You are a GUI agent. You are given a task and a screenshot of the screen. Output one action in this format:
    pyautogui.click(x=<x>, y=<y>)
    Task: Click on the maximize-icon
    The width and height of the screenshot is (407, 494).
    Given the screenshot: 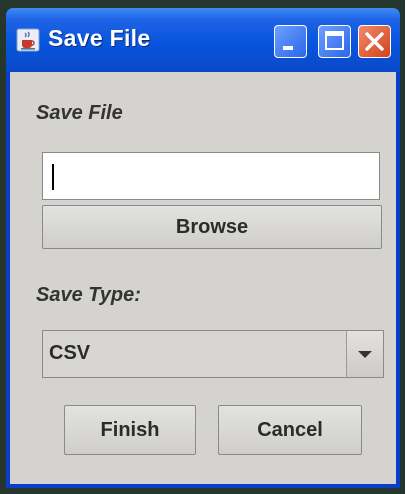 What is the action you would take?
    pyautogui.click(x=334, y=40)
    